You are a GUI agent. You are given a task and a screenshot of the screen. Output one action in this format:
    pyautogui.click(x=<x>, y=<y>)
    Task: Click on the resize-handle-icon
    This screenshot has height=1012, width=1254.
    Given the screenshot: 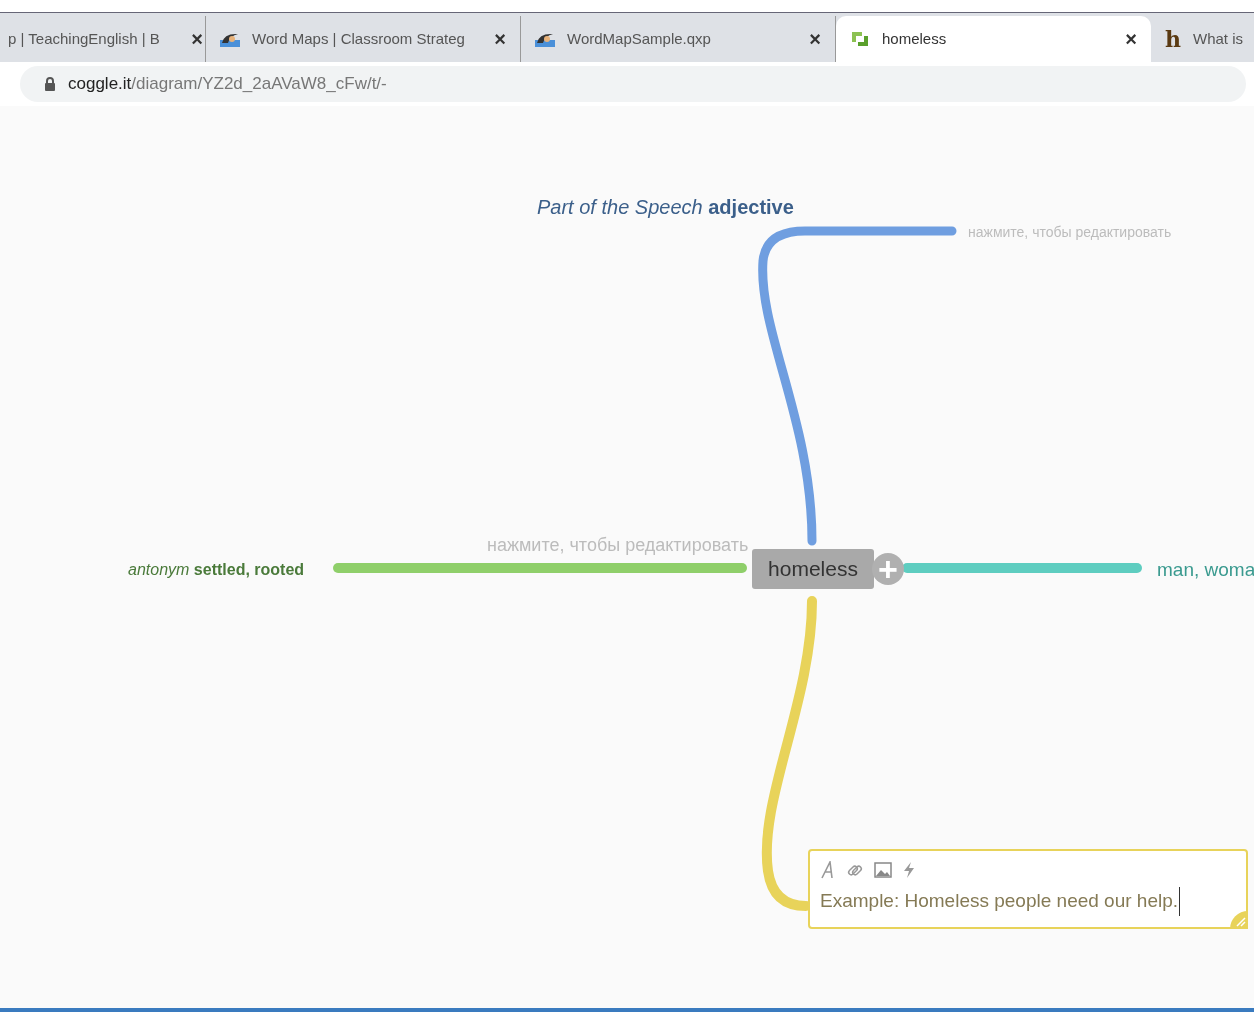 What is the action you would take?
    pyautogui.click(x=1238, y=919)
    